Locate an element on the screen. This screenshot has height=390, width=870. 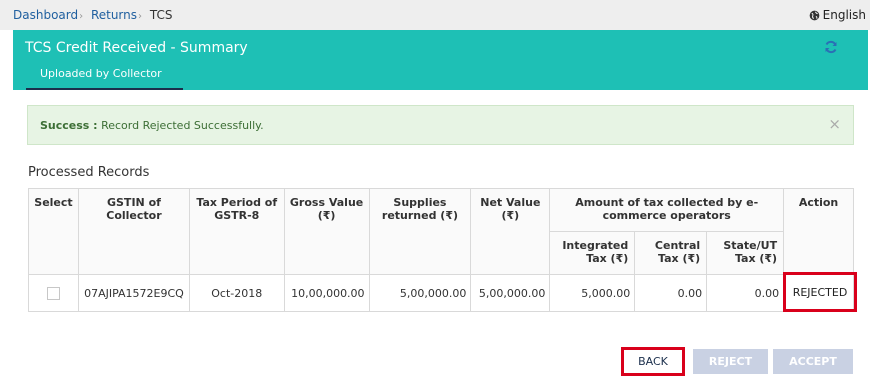
breadcrumb-dashboard: Dashboard is located at coordinates (45, 15).